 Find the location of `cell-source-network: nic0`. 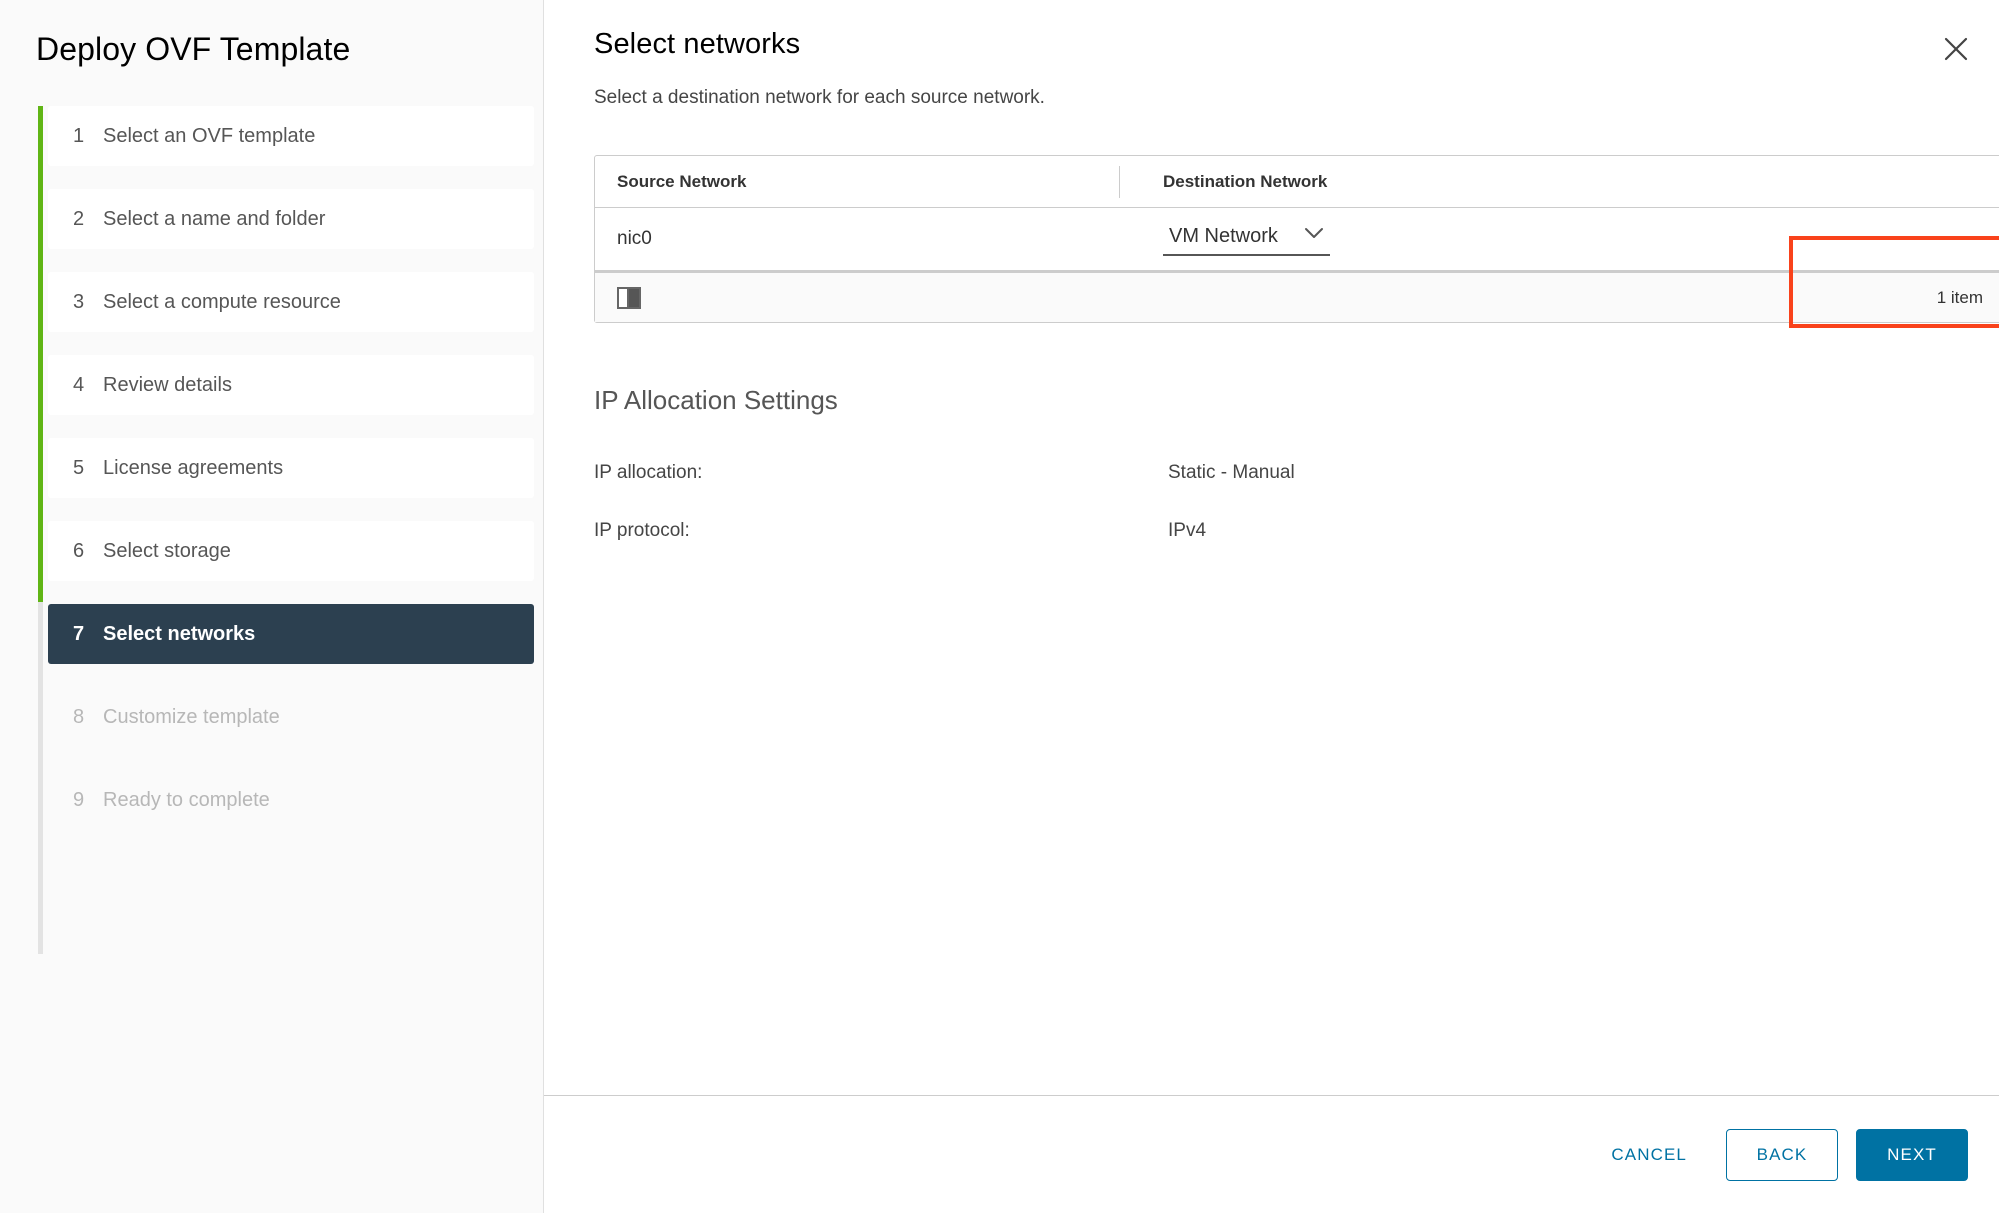

cell-source-network: nic0 is located at coordinates (634, 238).